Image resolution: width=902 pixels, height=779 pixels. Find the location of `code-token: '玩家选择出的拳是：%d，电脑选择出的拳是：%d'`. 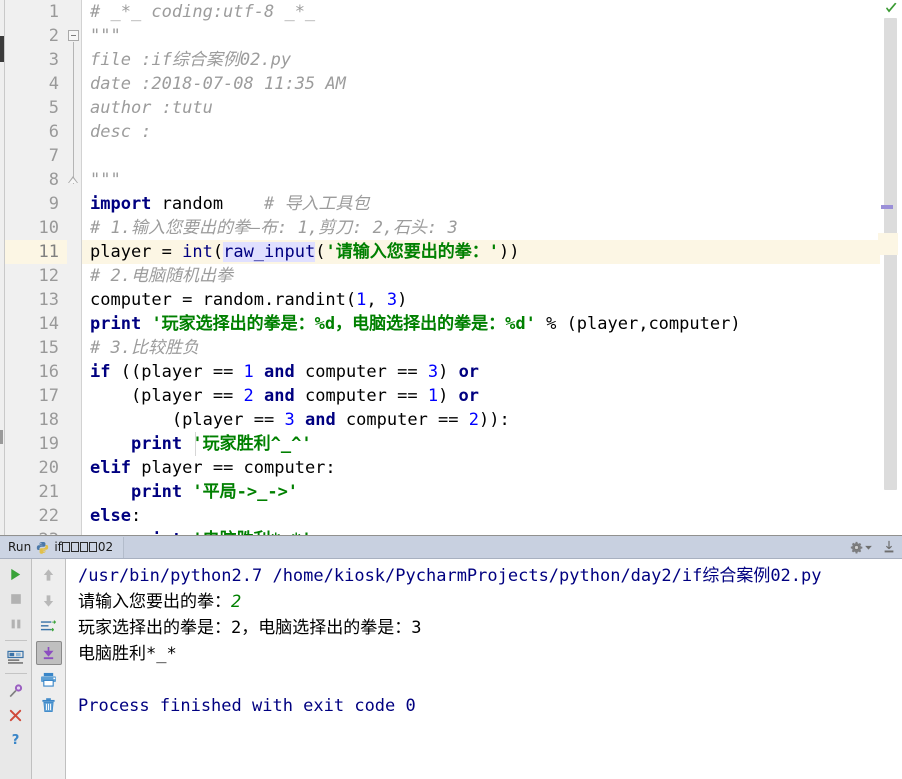

code-token: '玩家选择出的拳是：%d，电脑选择出的拳是：%d' is located at coordinates (343, 324).